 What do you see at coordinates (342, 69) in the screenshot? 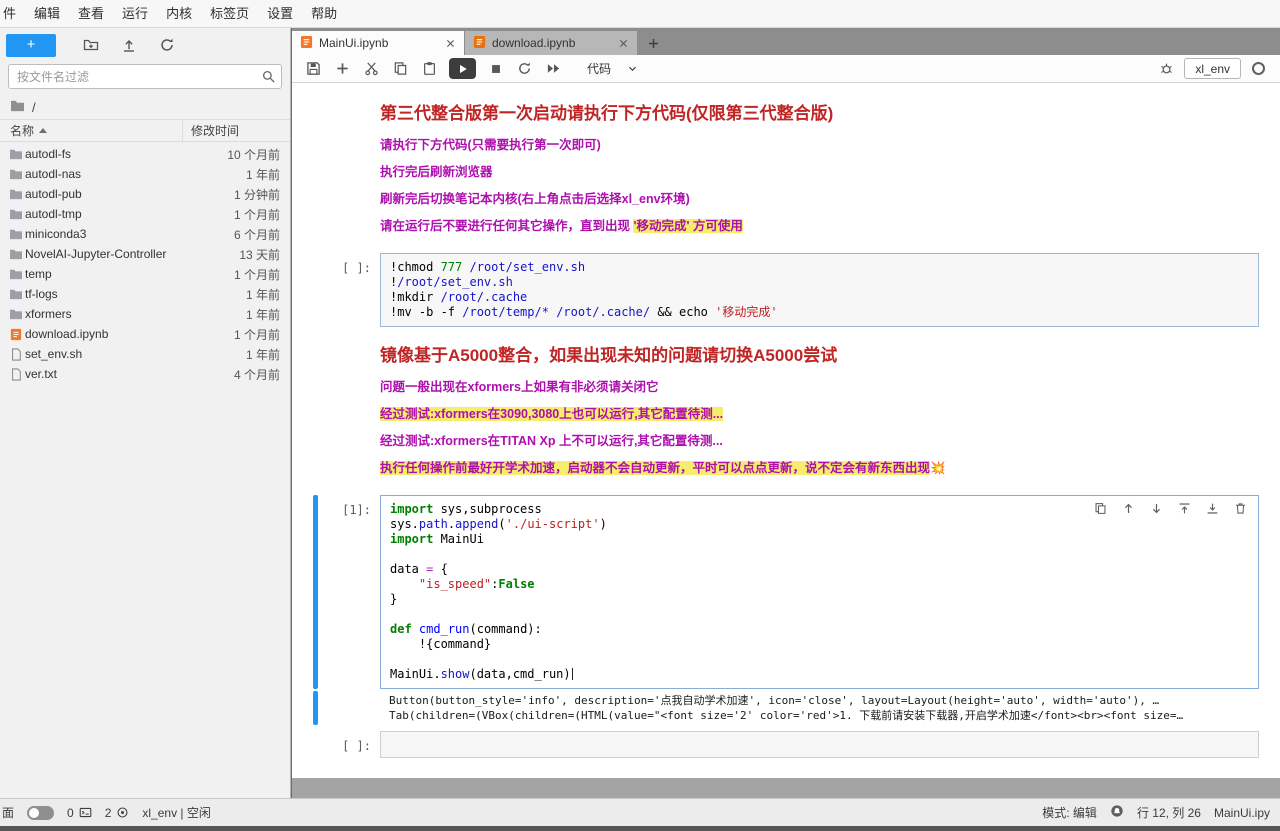
I see `add-cell-icon` at bounding box center [342, 69].